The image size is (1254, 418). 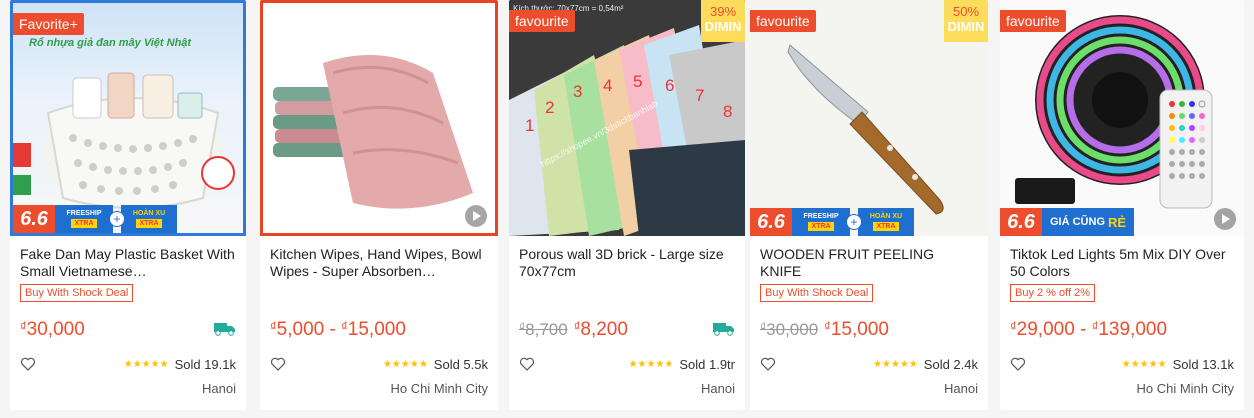 What do you see at coordinates (543, 329) in the screenshot?
I see `original-price: ₫8,700` at bounding box center [543, 329].